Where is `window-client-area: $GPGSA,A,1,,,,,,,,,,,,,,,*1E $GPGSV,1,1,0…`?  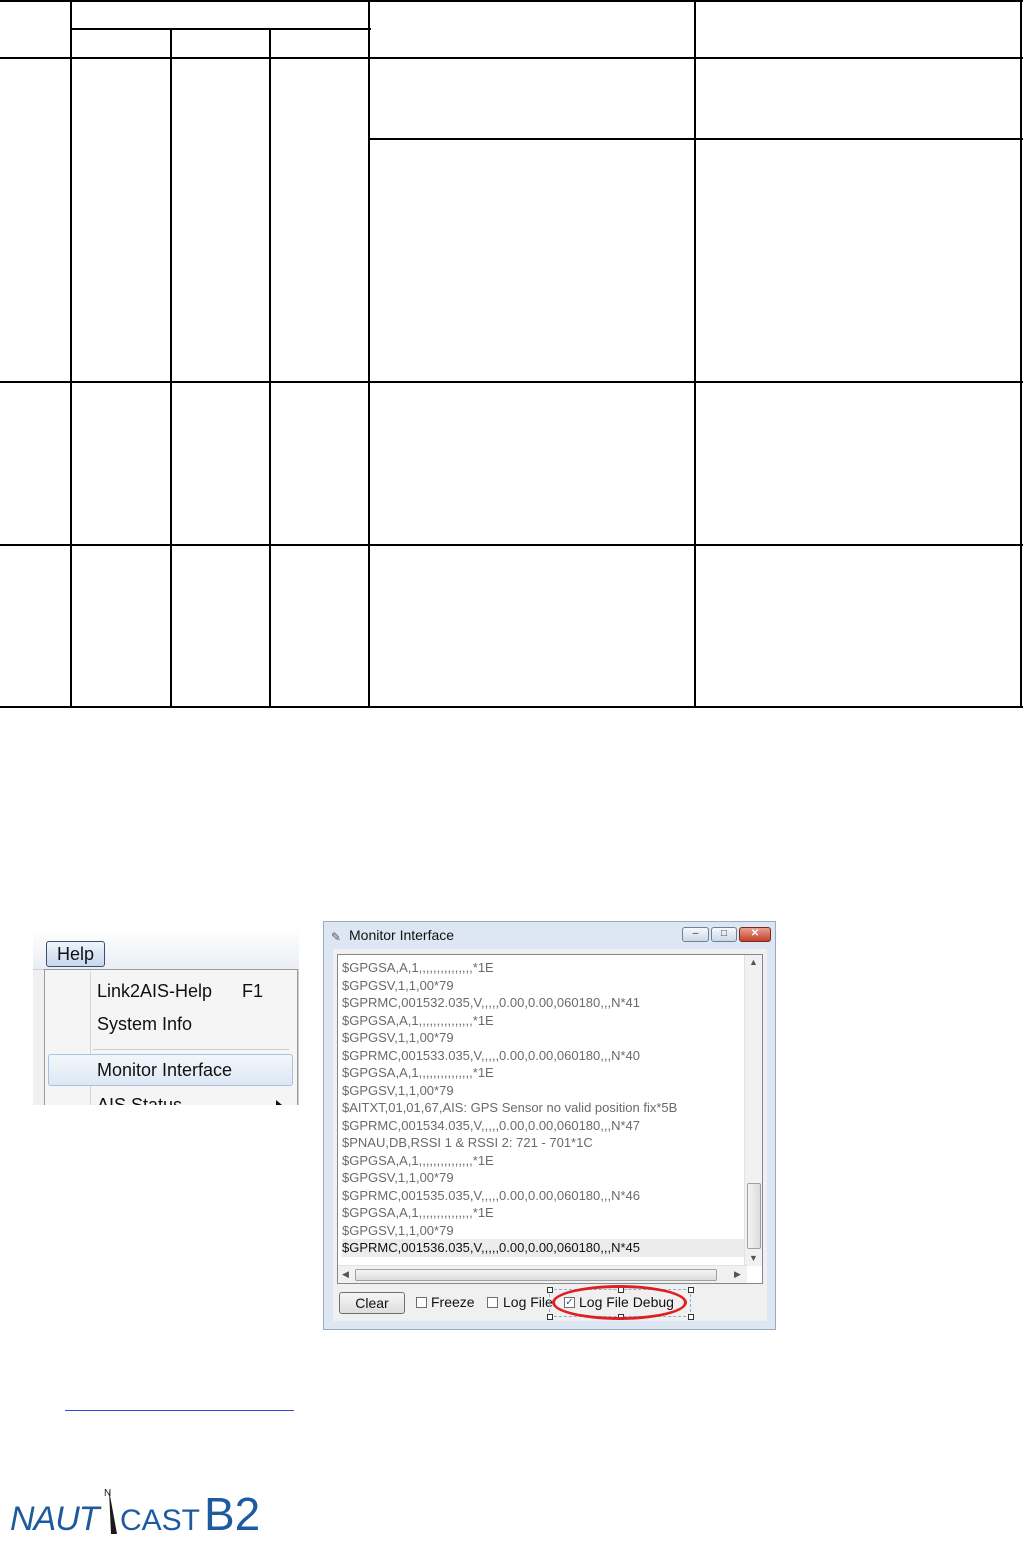 window-client-area: $GPGSA,A,1,,,,,,,,,,,,,,,*1E $GPGSV,1,1,0… is located at coordinates (550, 1135).